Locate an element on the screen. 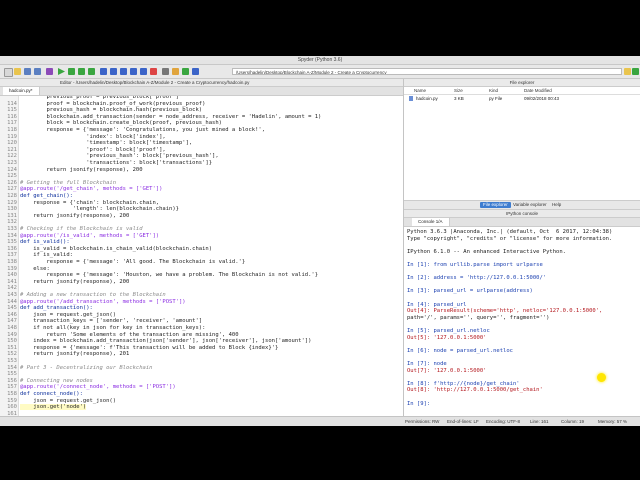 The height and width of the screenshot is (480, 640). tab-variable-explorer: Variable explorer is located at coordinates (530, 205).